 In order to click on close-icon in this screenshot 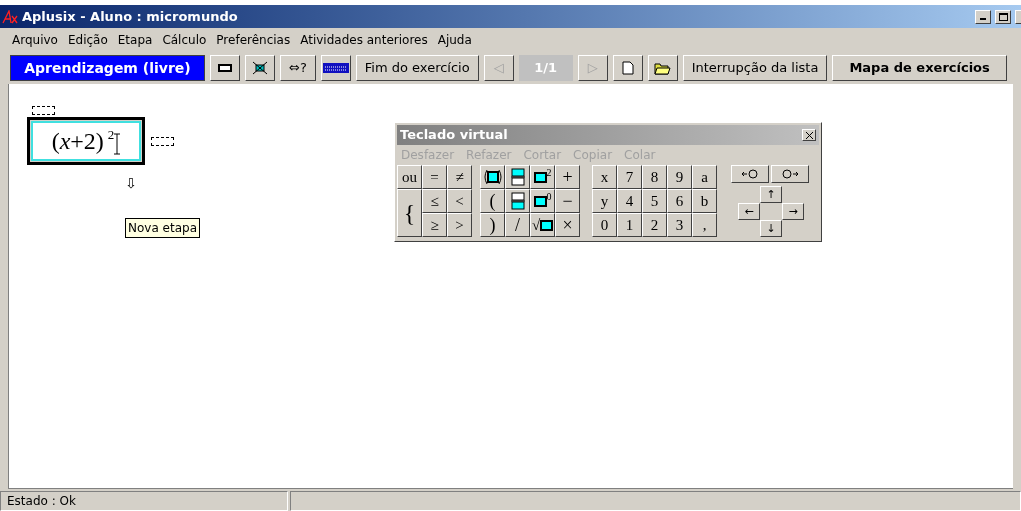, I will do `click(809, 135)`.